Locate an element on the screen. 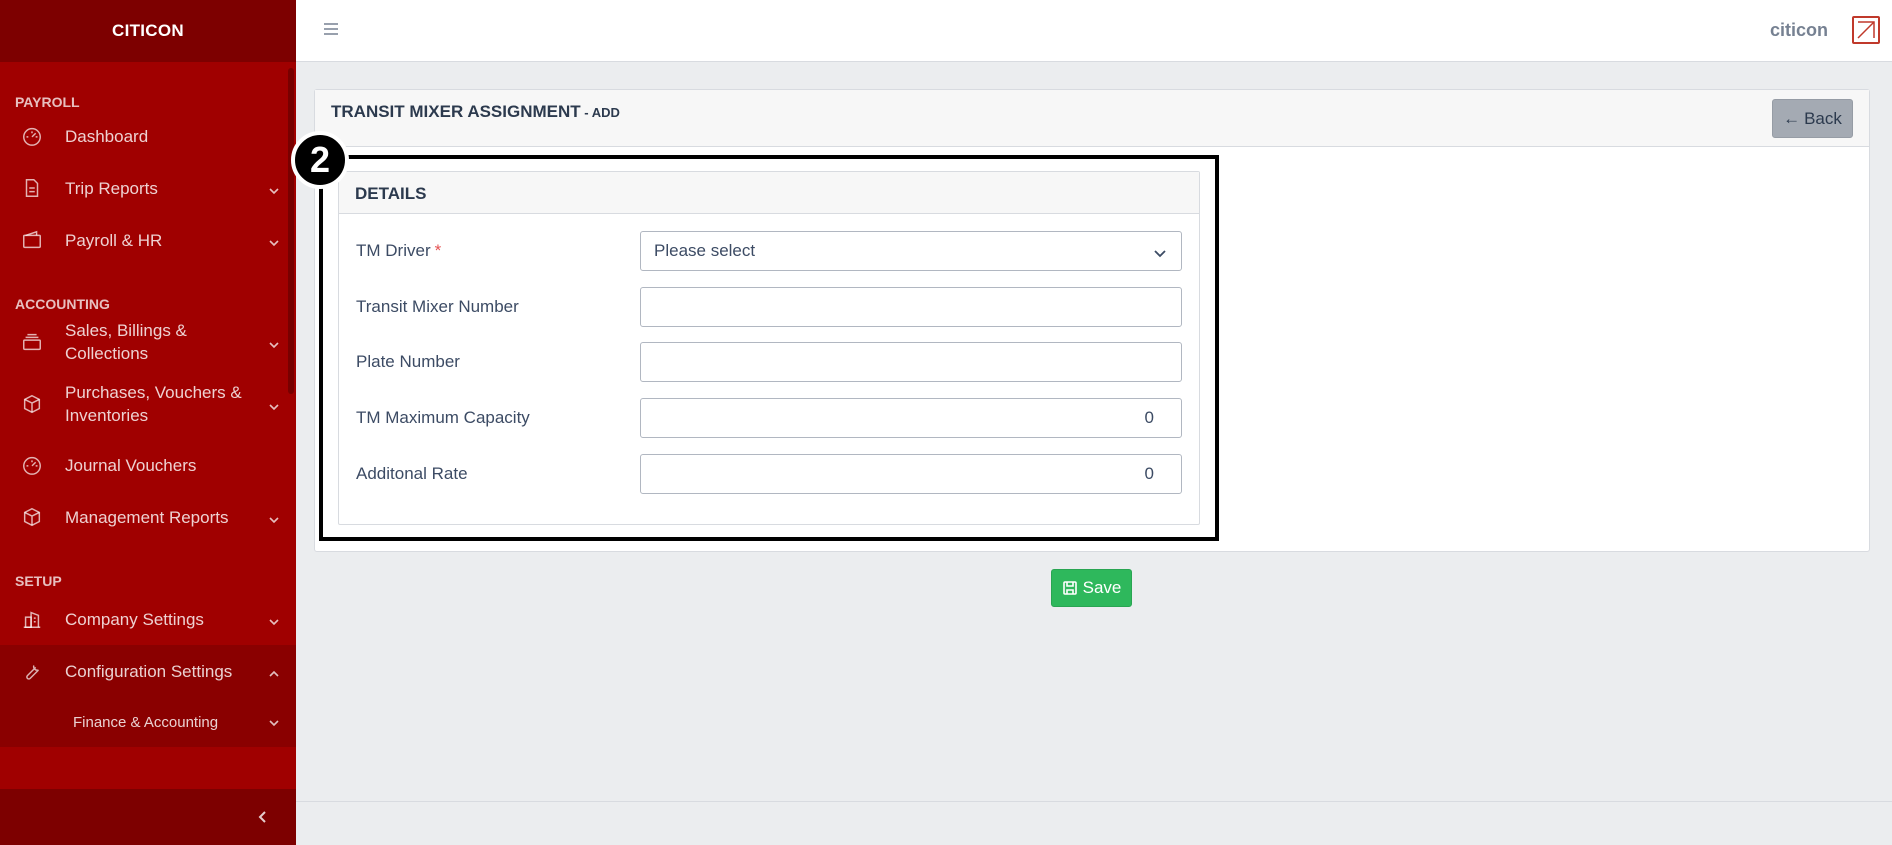 This screenshot has width=1892, height=845. save-icon is located at coordinates (1069, 588).